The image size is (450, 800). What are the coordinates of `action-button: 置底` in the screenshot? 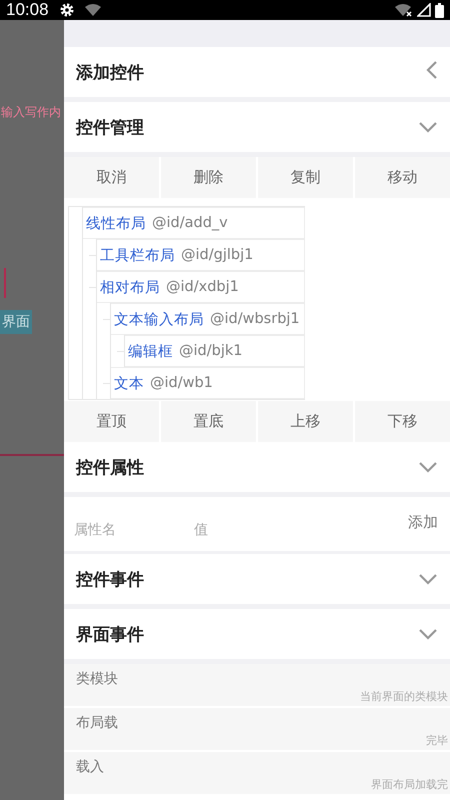 It's located at (208, 421).